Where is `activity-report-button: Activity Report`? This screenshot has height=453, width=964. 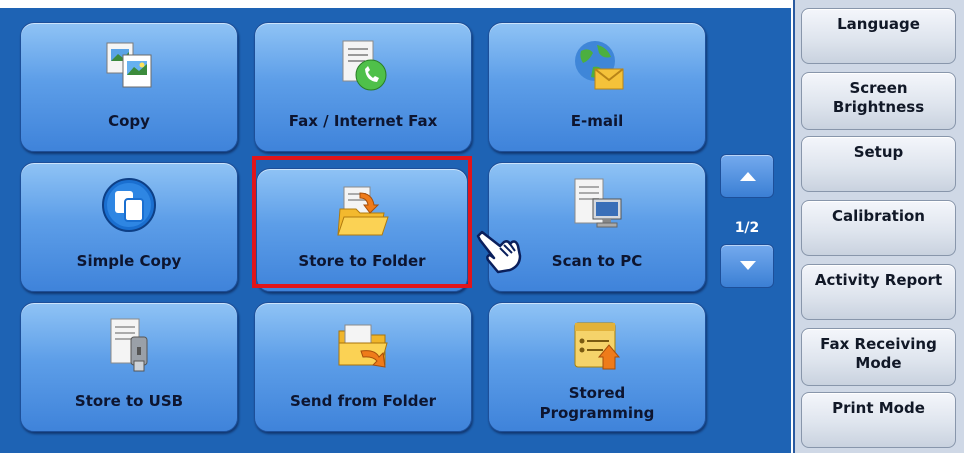
activity-report-button: Activity Report is located at coordinates (878, 292).